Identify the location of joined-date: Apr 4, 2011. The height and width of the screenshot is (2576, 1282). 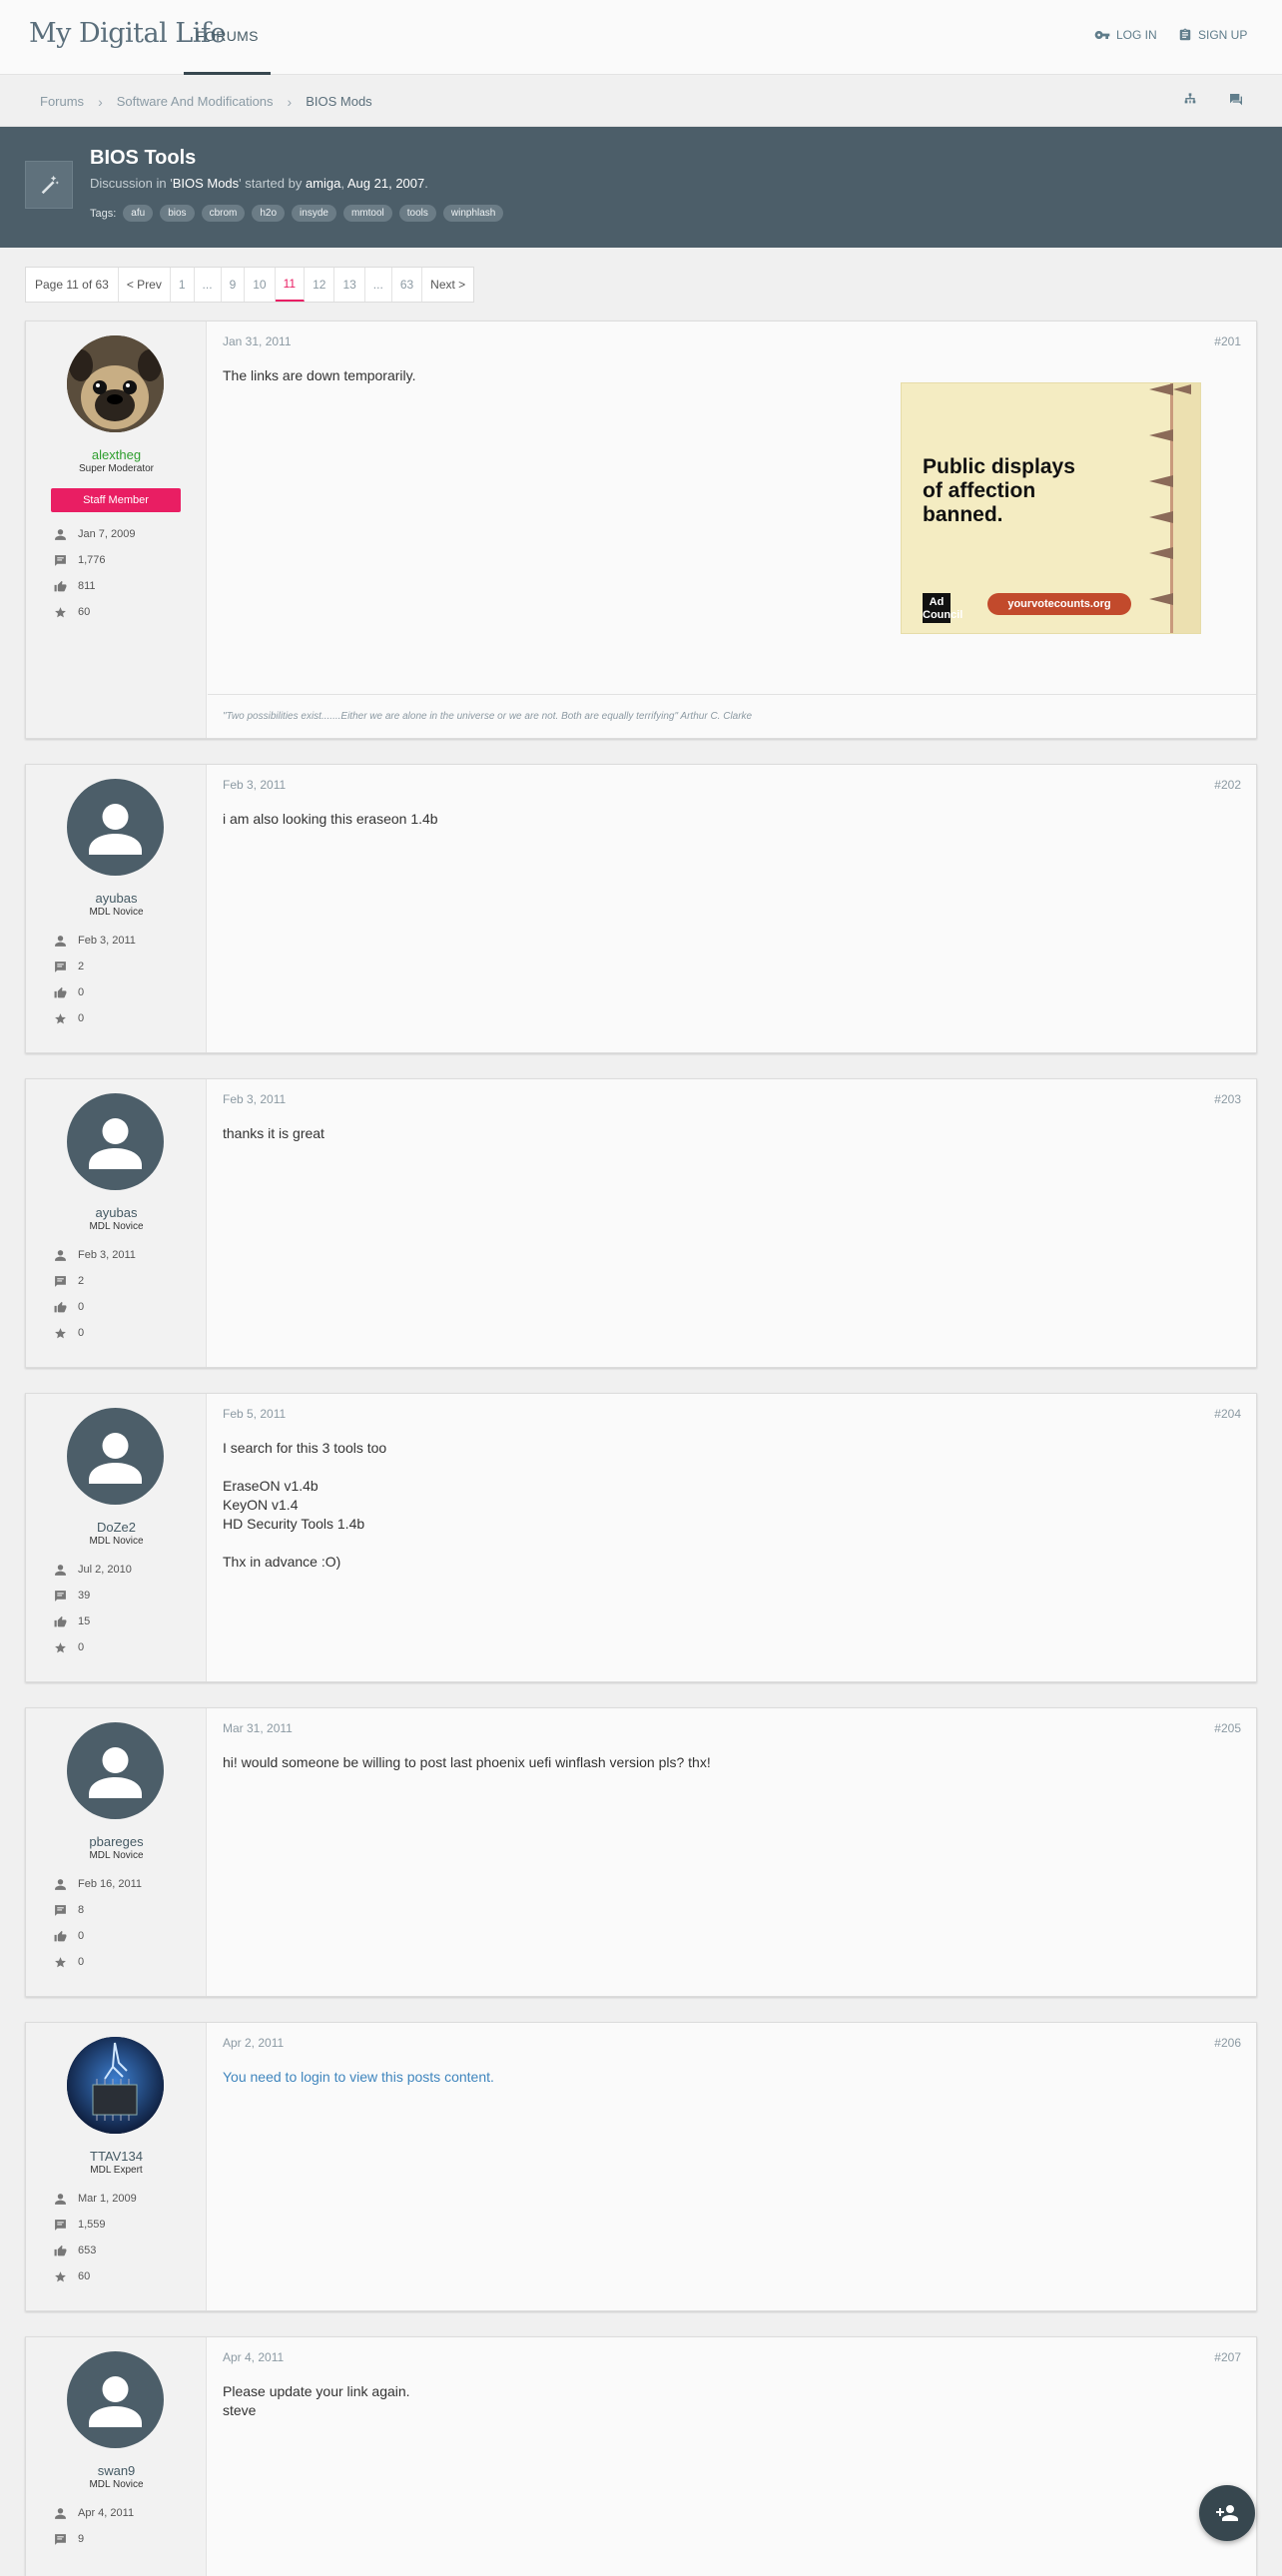
(107, 2513).